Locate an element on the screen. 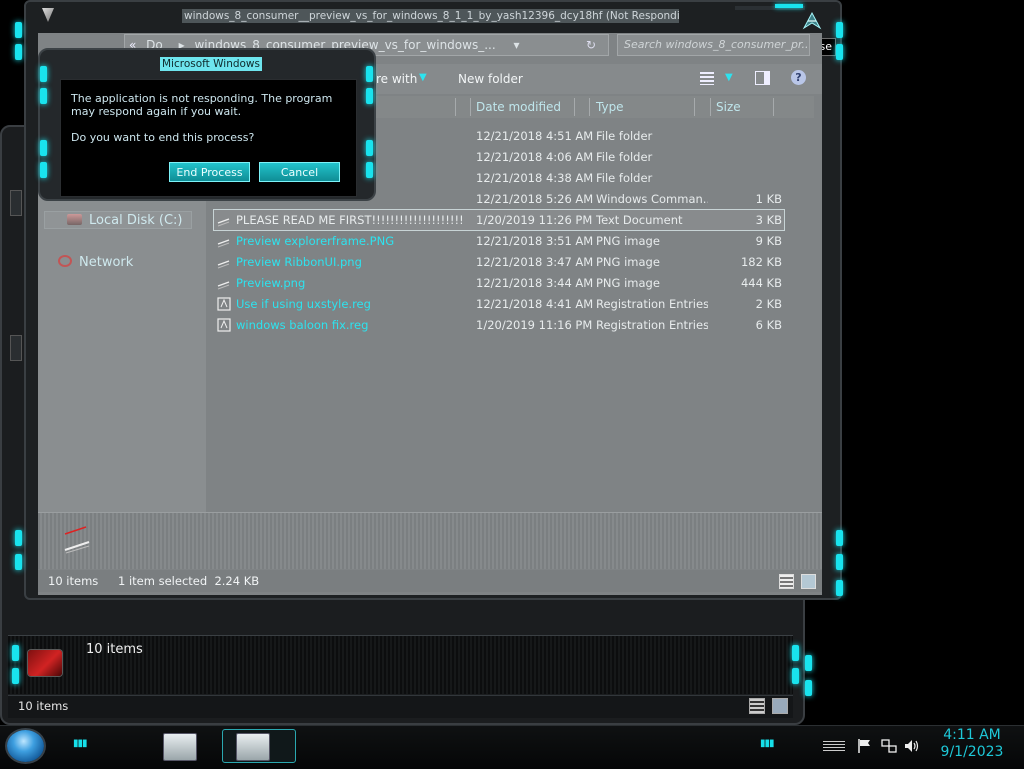 The width and height of the screenshot is (1024, 769). start-button is located at coordinates (25, 746).